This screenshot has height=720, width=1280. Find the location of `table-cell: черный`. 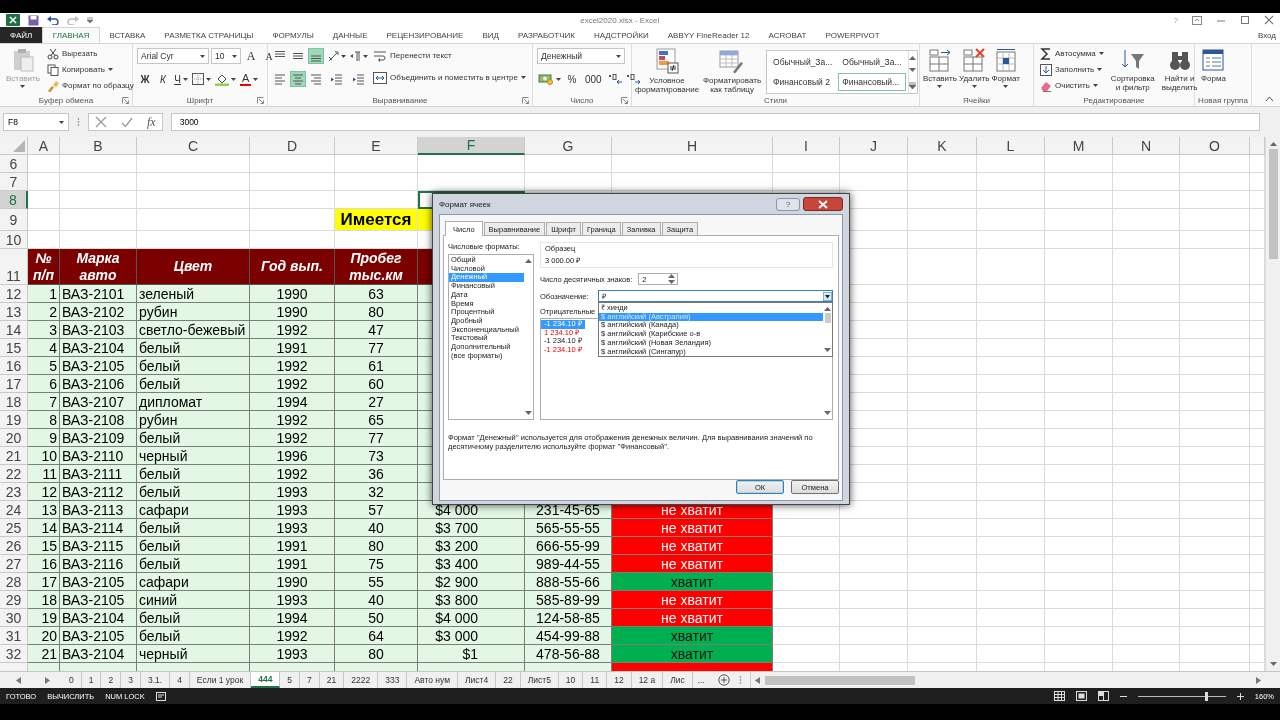

table-cell: черный is located at coordinates (193, 654).